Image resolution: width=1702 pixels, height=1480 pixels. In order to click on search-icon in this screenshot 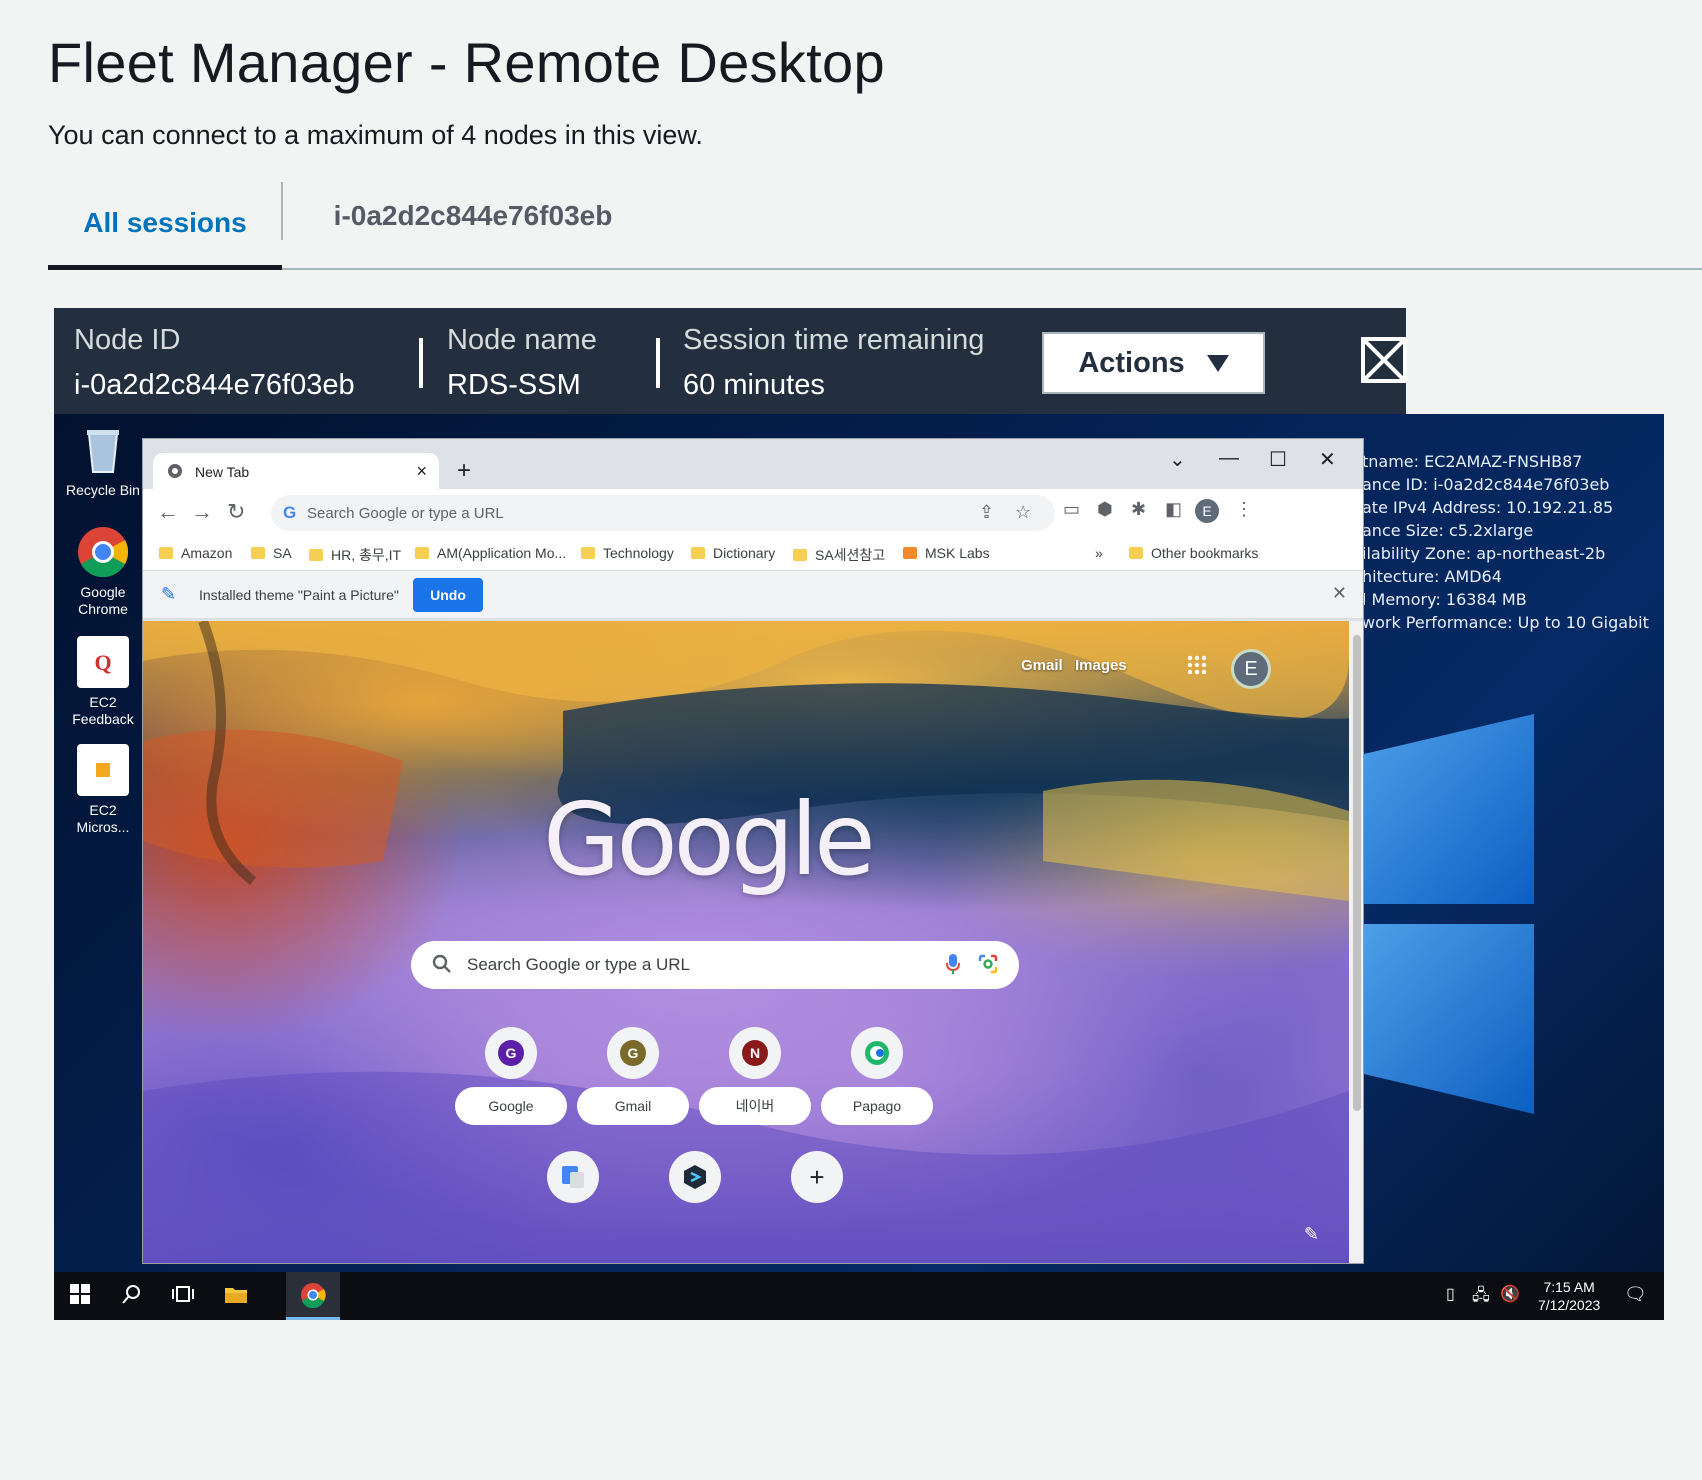, I will do `click(442, 966)`.